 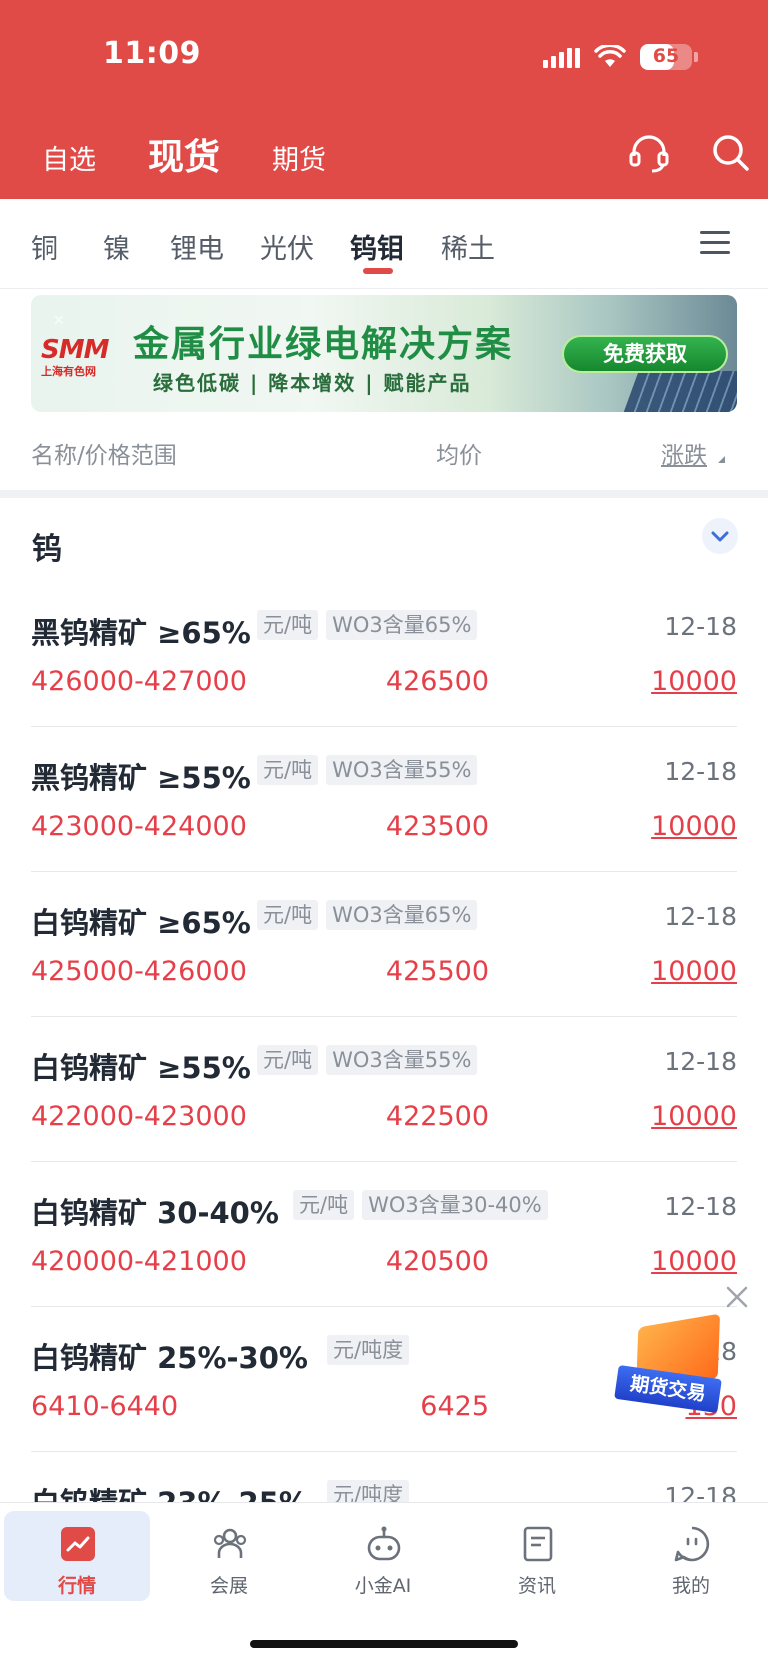 I want to click on search-icon, so click(x=730, y=152).